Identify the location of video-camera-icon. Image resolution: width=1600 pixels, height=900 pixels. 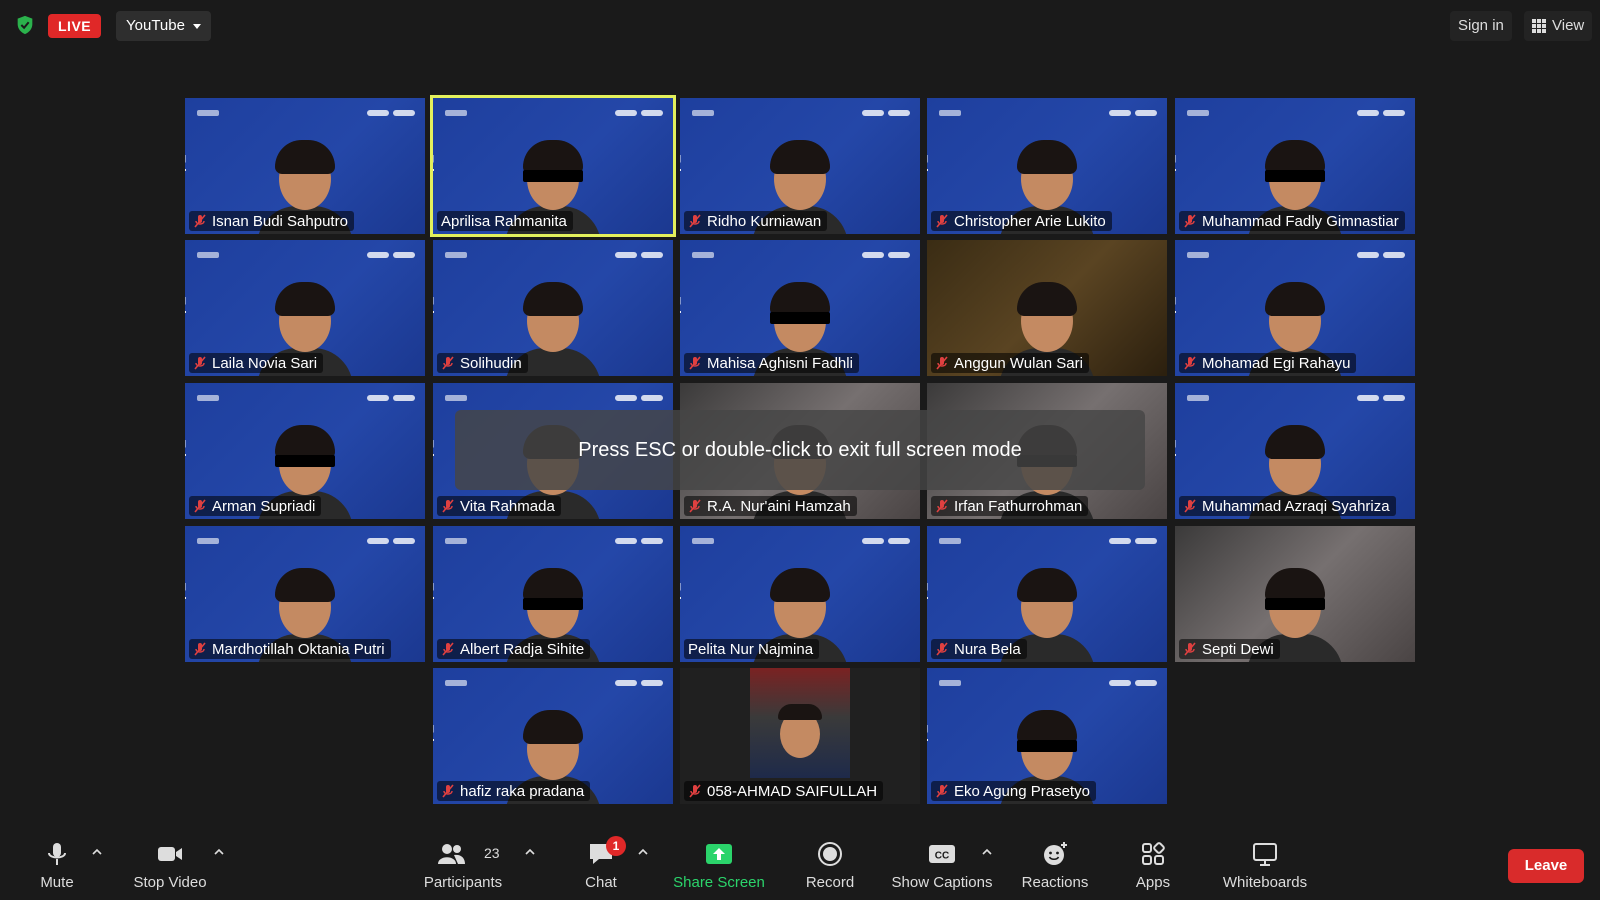
(170, 854).